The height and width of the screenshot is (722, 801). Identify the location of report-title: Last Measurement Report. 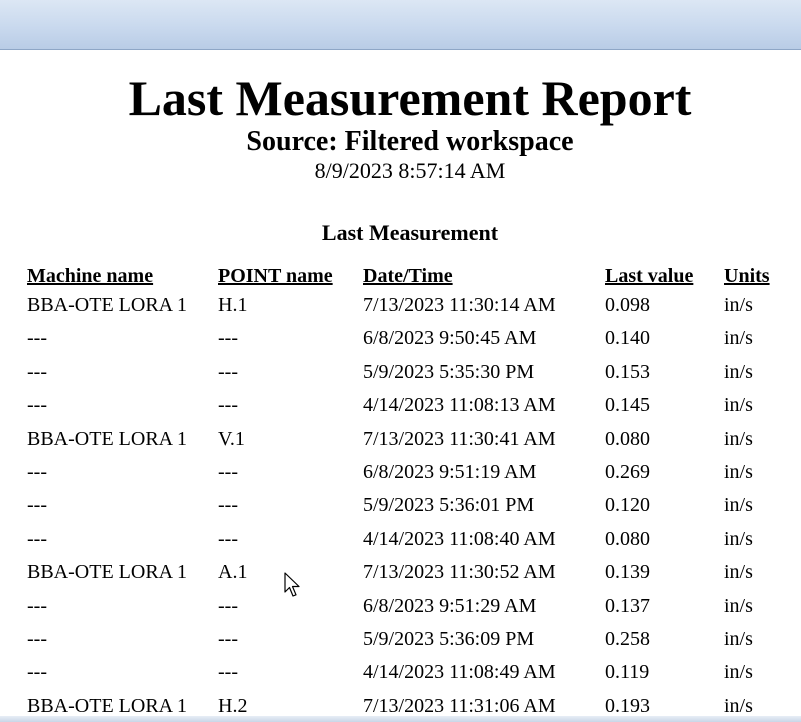
(410, 98).